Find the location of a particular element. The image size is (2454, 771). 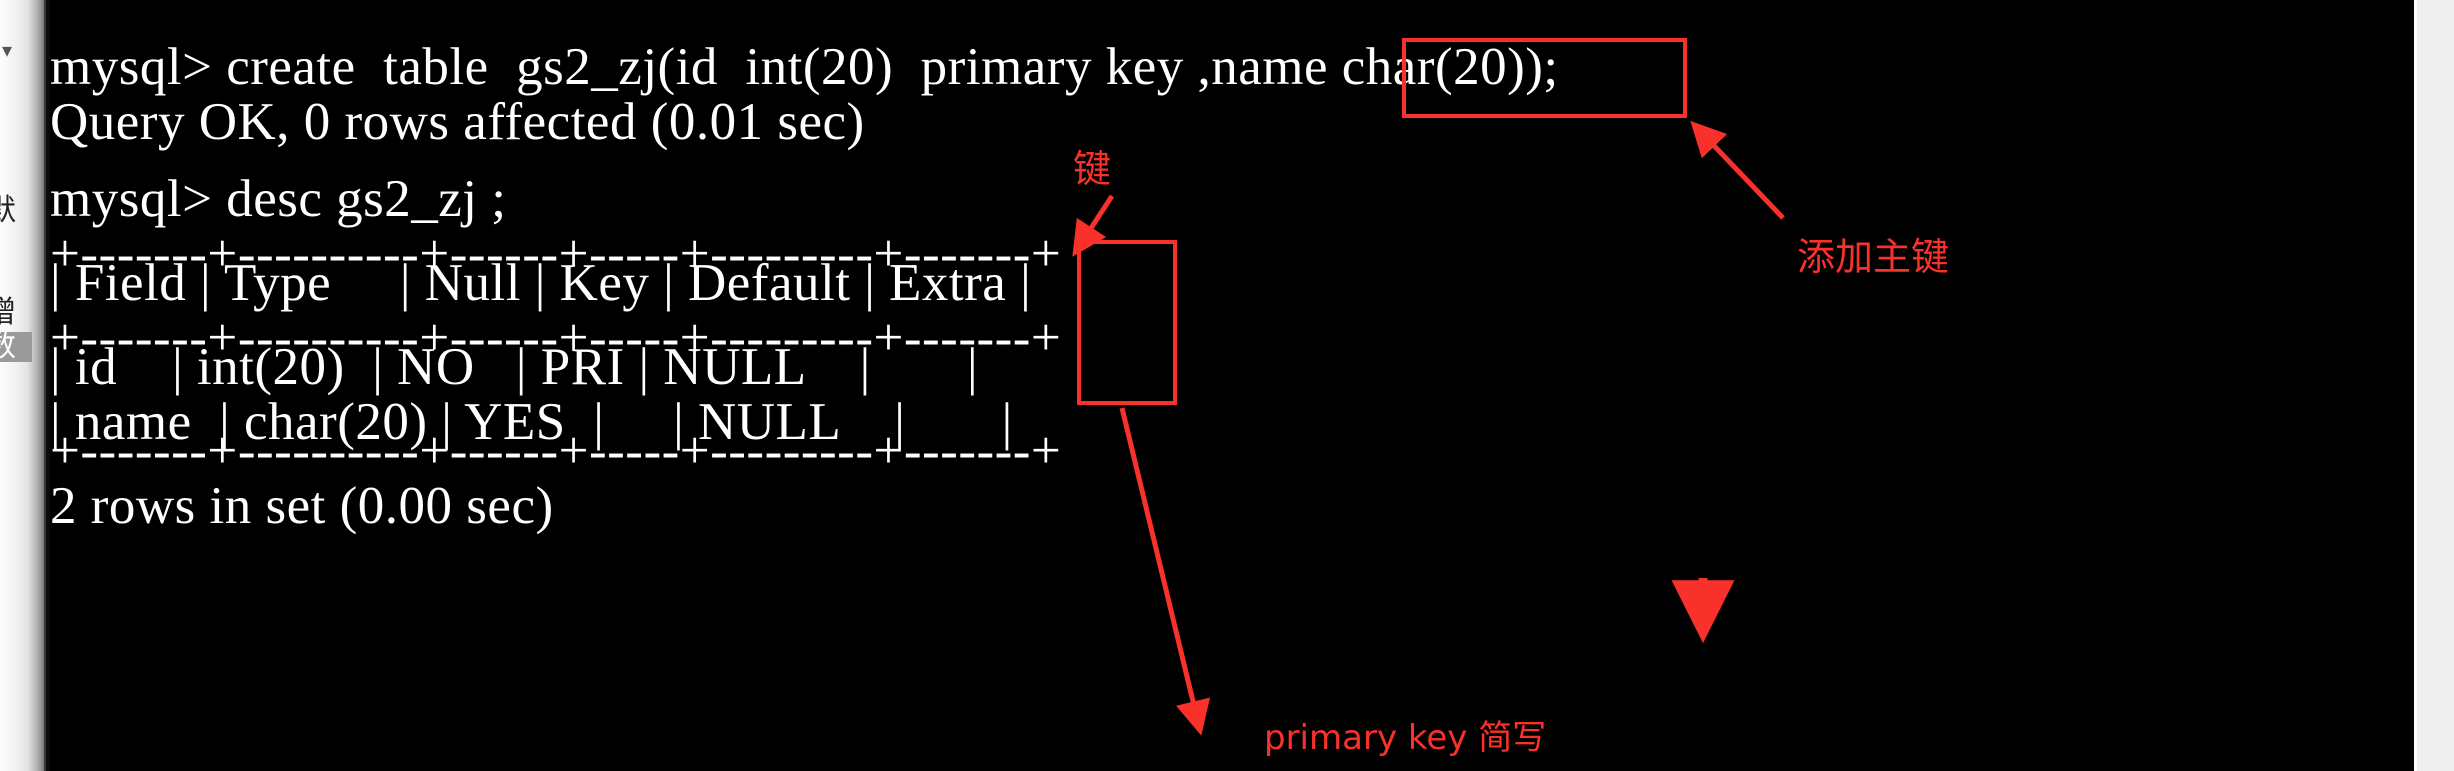

terminal-line-rows-in-set: 2 rows in set (0.00 sec) is located at coordinates (302, 506).